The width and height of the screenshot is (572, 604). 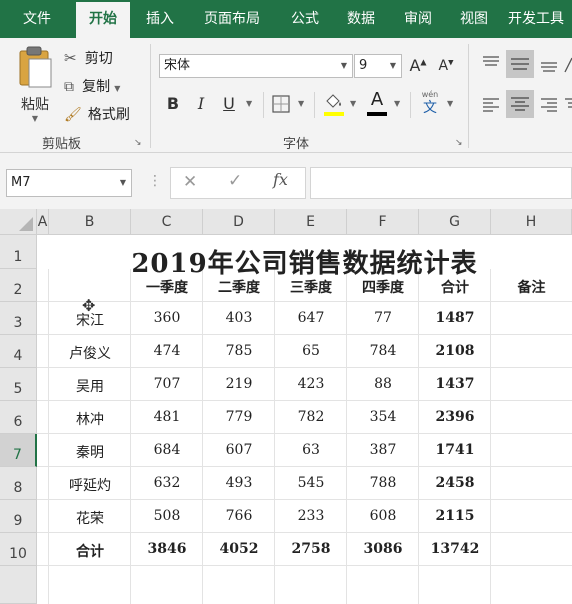 What do you see at coordinates (167, 516) in the screenshot?
I see `q1-cell: 508` at bounding box center [167, 516].